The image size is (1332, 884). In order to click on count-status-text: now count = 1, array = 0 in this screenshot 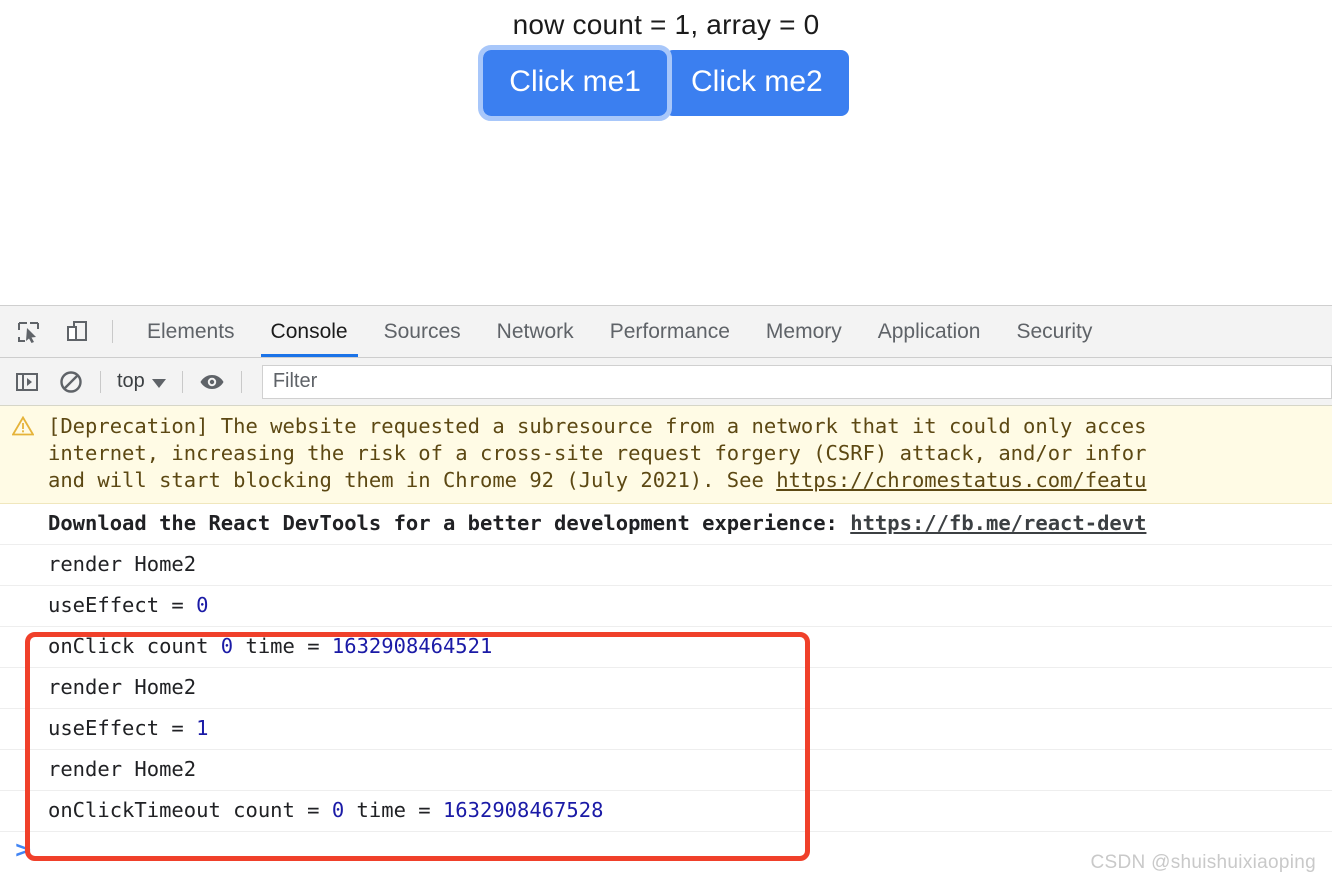, I will do `click(666, 24)`.